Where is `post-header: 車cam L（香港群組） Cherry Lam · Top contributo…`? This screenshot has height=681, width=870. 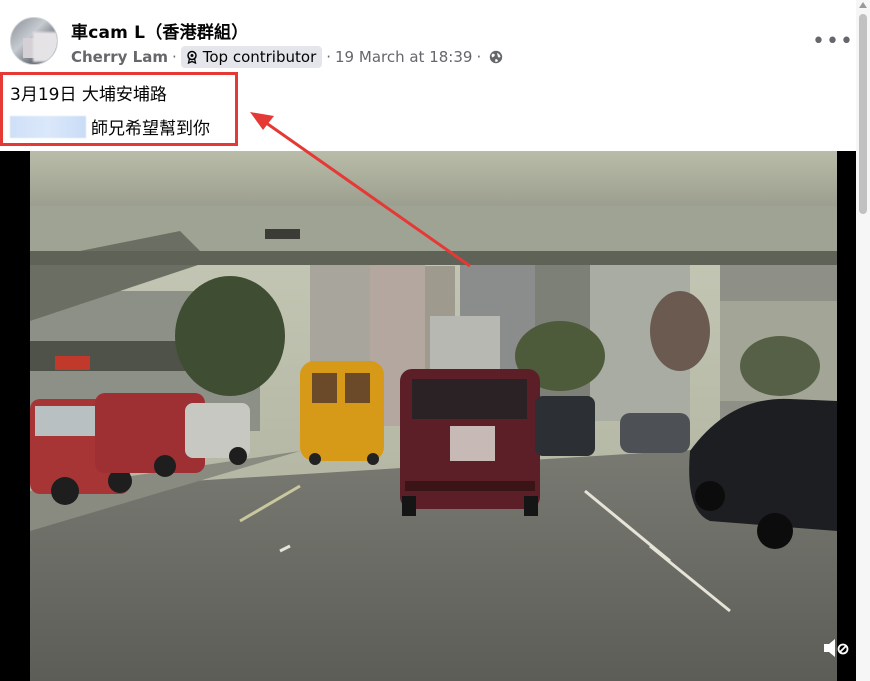
post-header: 車cam L（香港群組） Cherry Lam · Top contributo… is located at coordinates (428, 38).